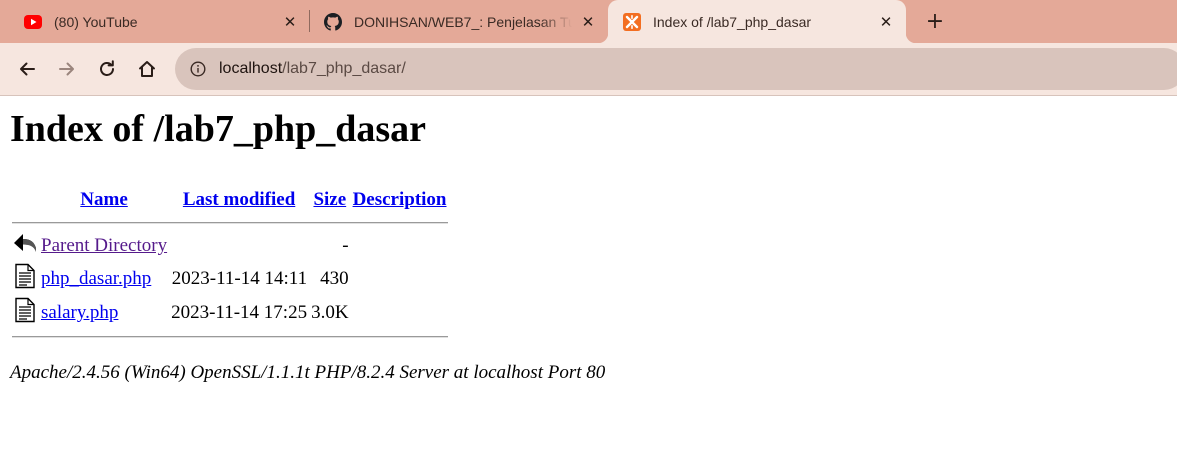 Image resolution: width=1177 pixels, height=463 pixels. I want to click on parent-directory-link: Parent Directory, so click(104, 245).